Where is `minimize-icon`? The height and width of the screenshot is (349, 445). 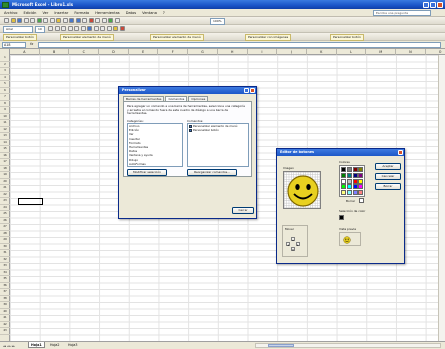
minimize-icon is located at coordinates (426, 4).